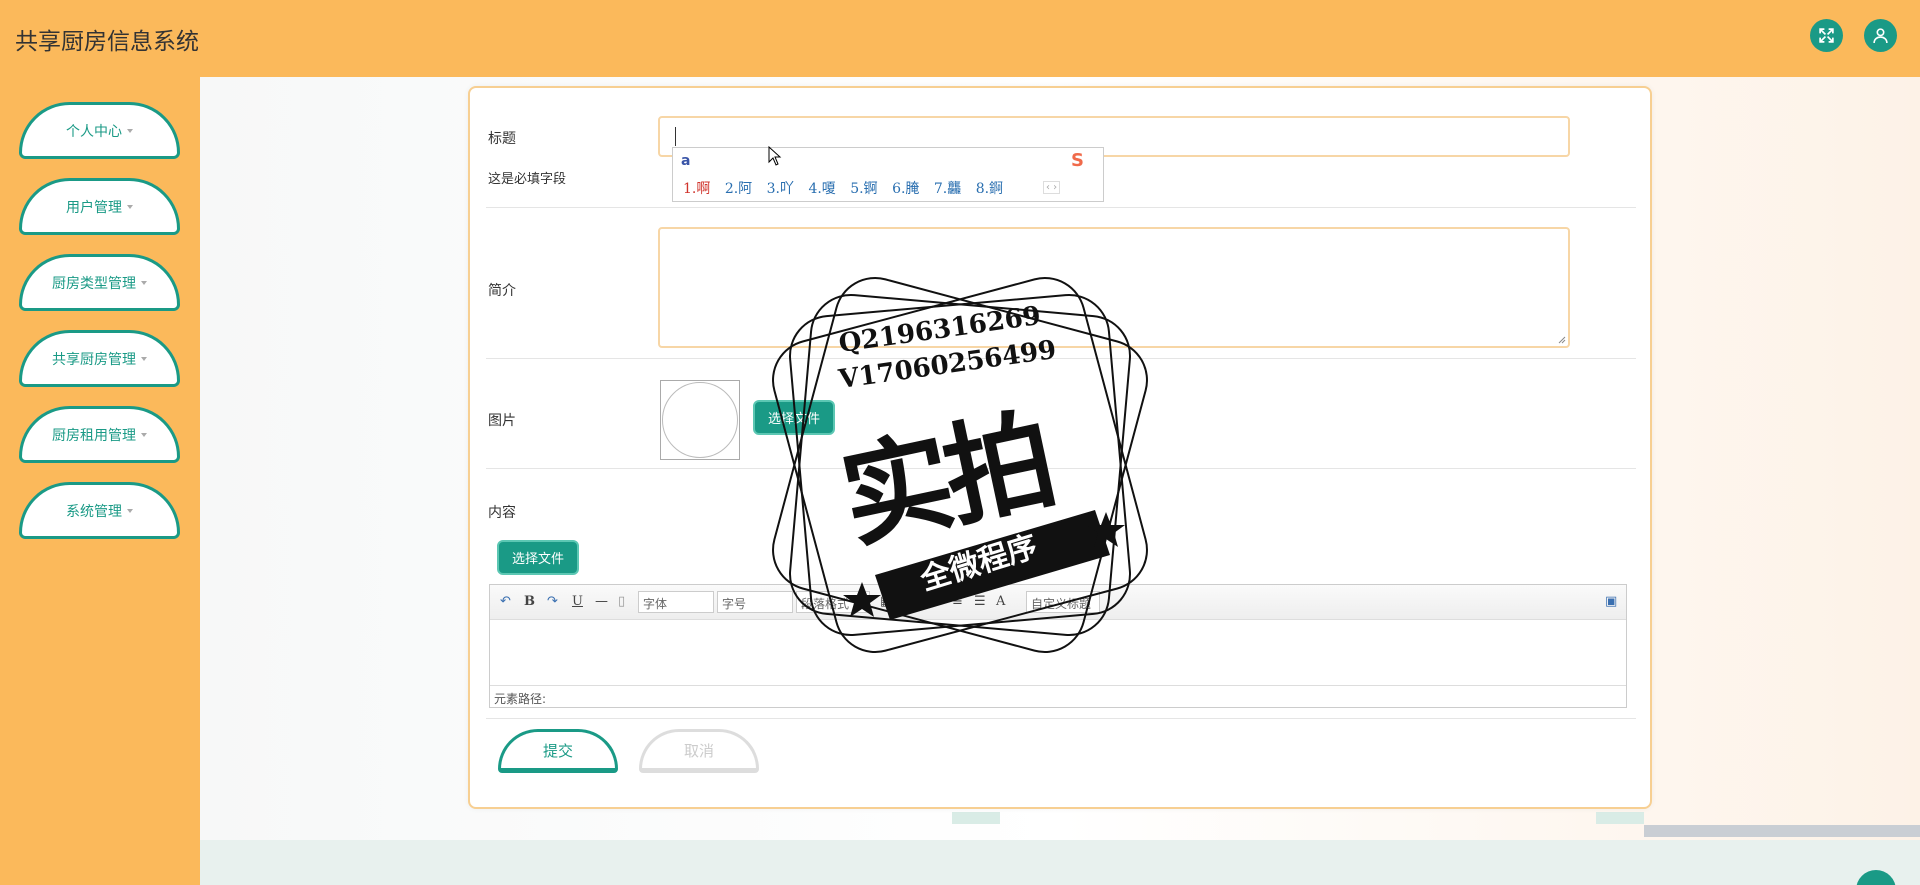 The width and height of the screenshot is (1920, 885). What do you see at coordinates (502, 421) in the screenshot?
I see `image-label: 图片` at bounding box center [502, 421].